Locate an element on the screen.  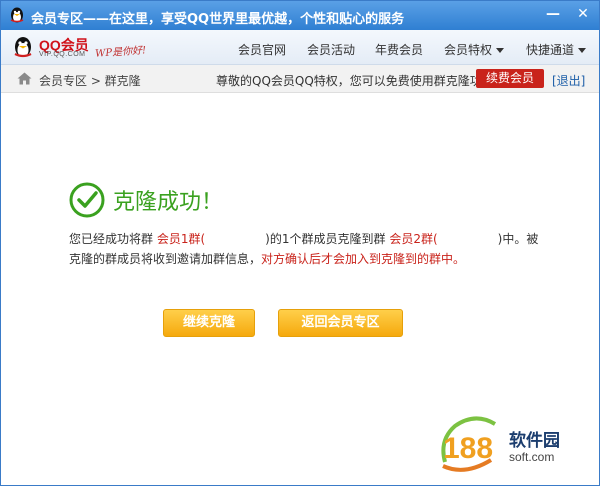
qq-penguin-icon is located at coordinates (17, 15).